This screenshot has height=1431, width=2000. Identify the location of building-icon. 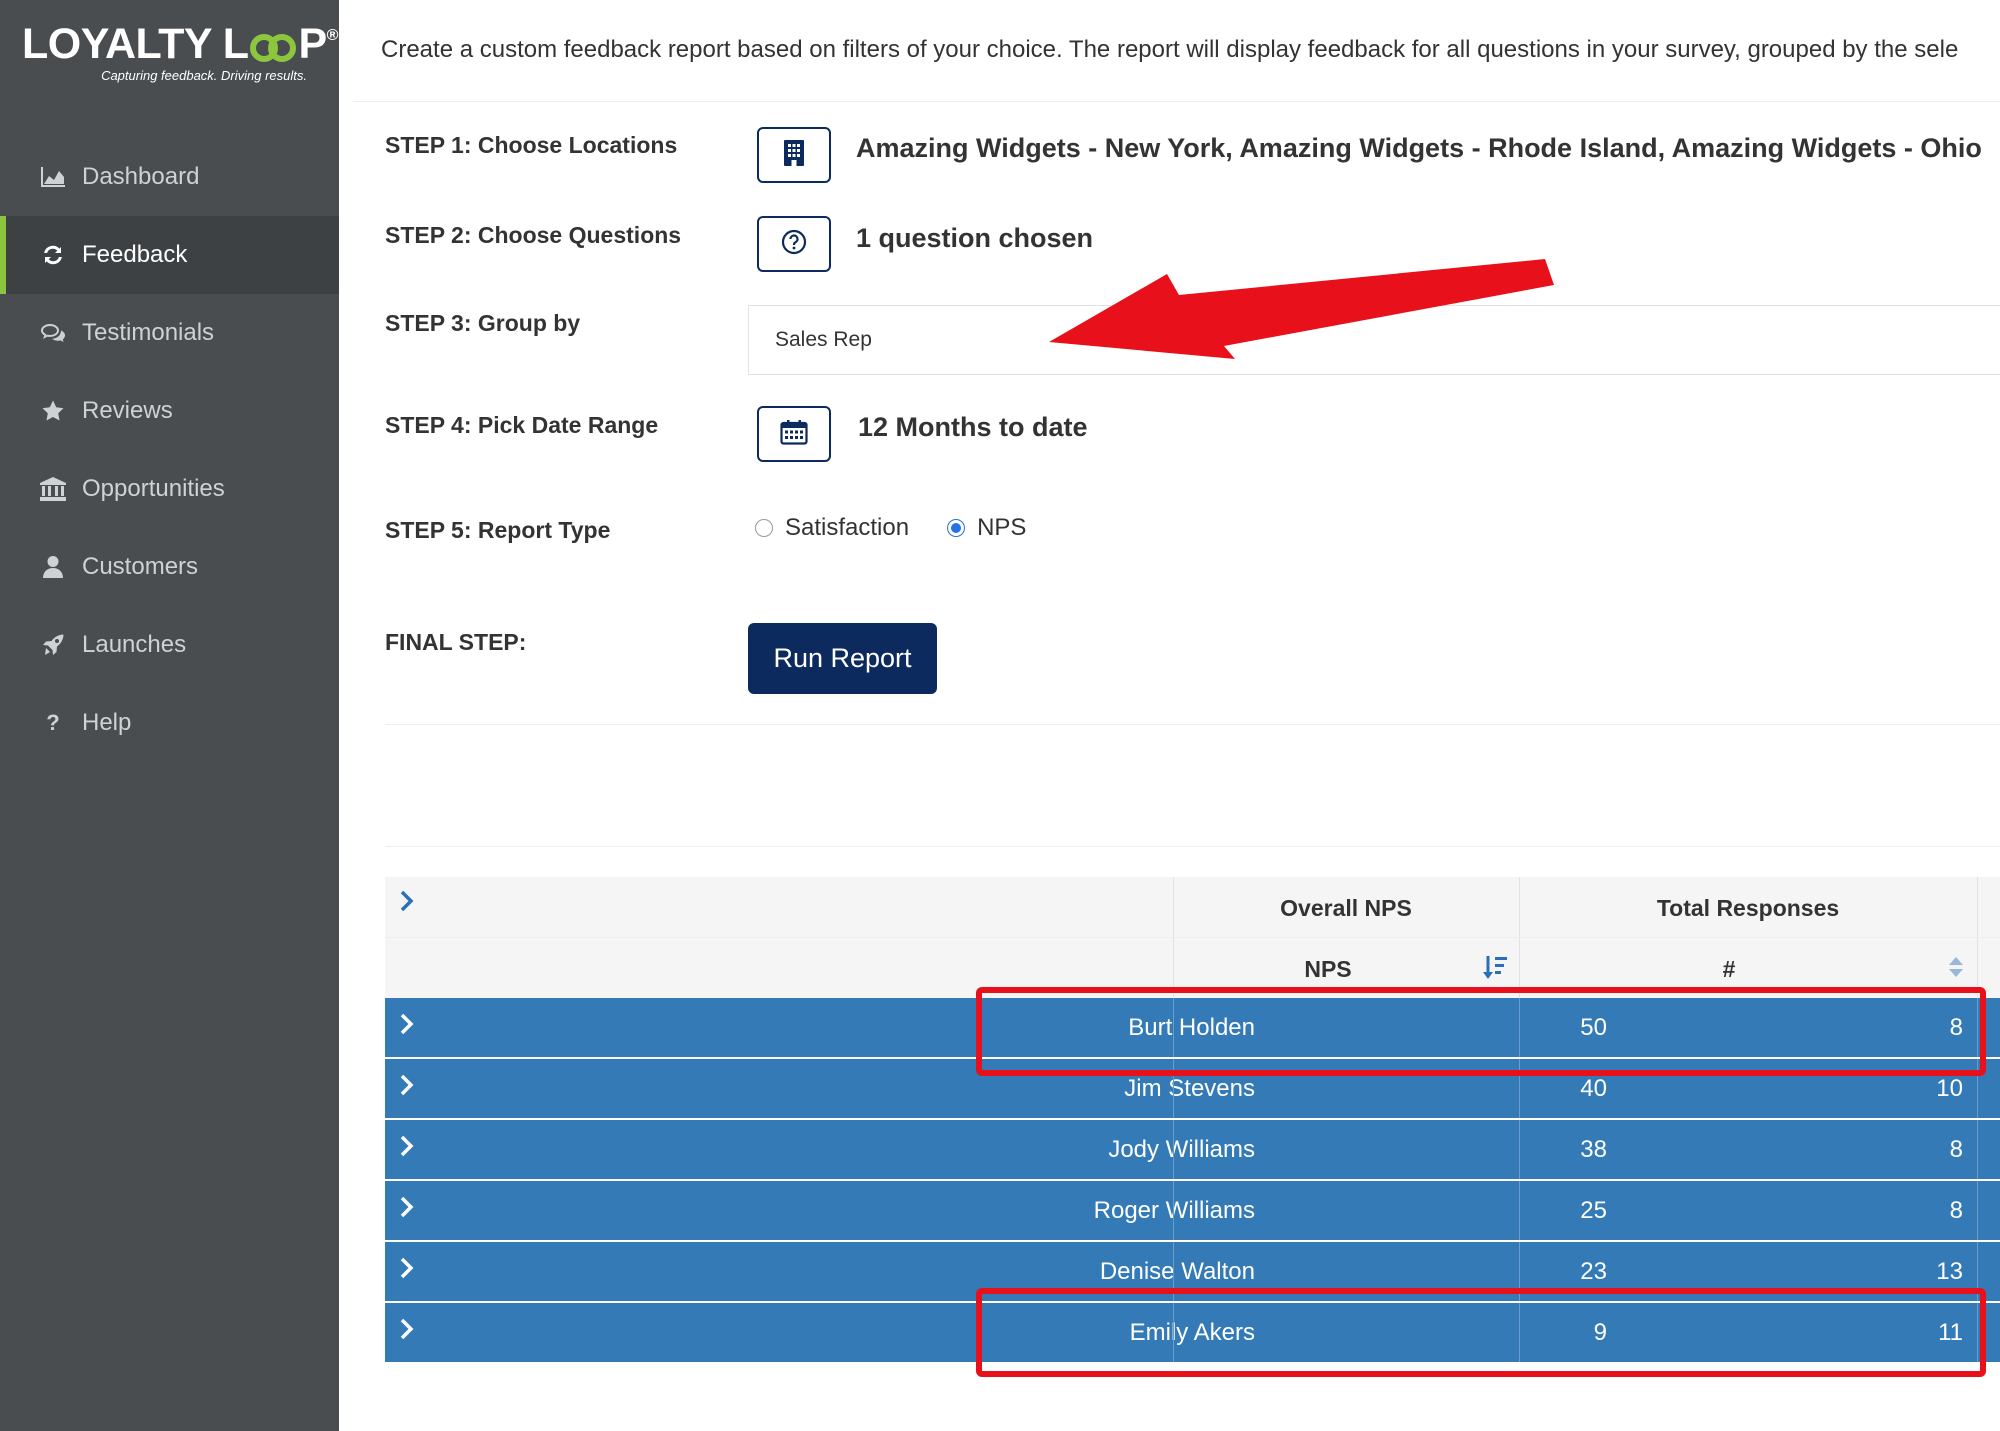
(794, 155).